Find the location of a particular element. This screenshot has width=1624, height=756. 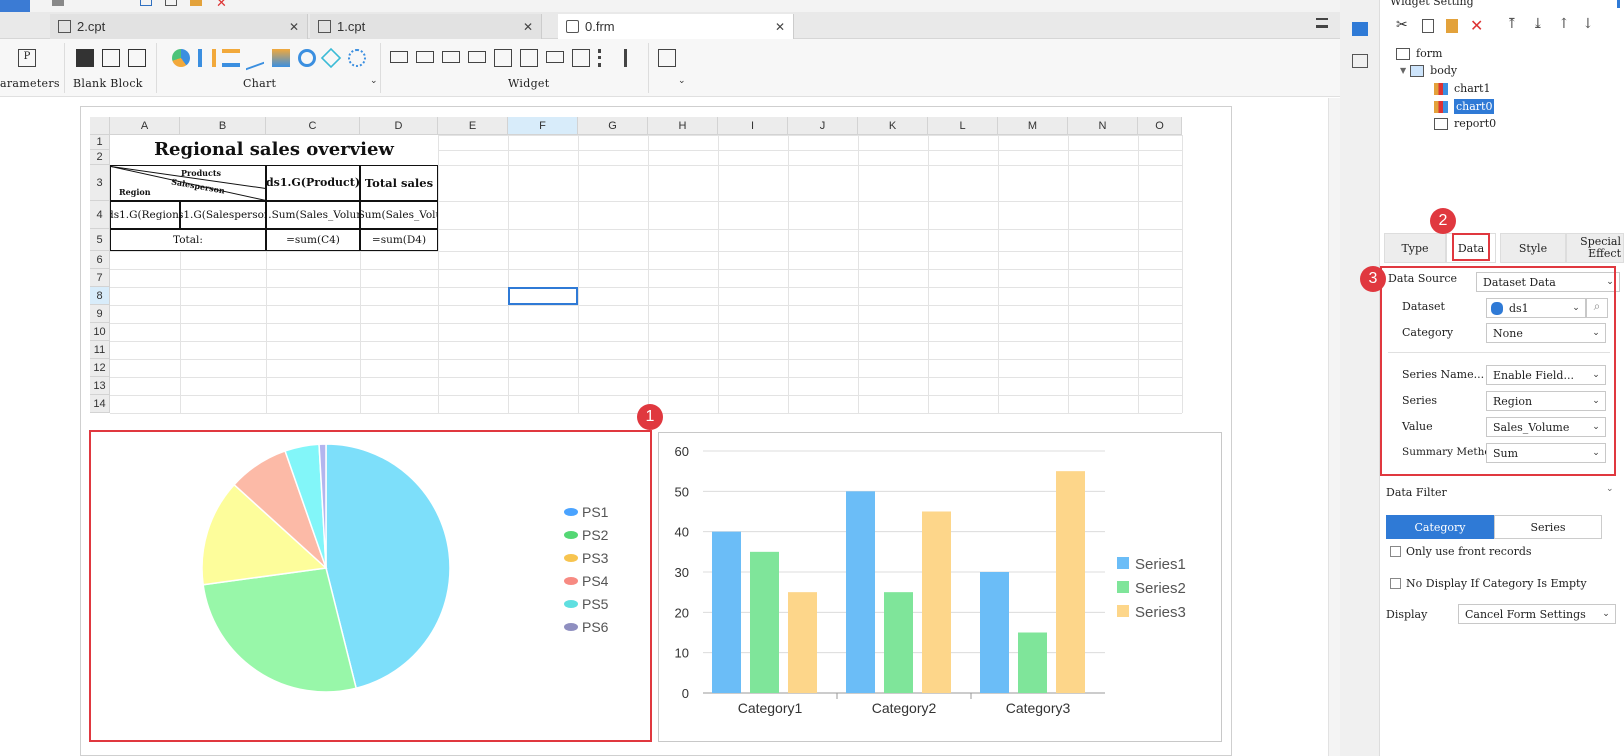

label-widget-icon is located at coordinates (399, 57).